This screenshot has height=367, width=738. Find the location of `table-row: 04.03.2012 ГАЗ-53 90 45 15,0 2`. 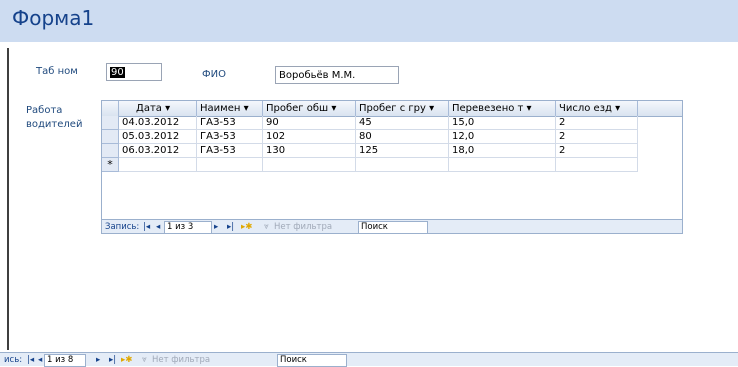

table-row: 04.03.2012 ГАЗ-53 90 45 15,0 2 is located at coordinates (392, 123).